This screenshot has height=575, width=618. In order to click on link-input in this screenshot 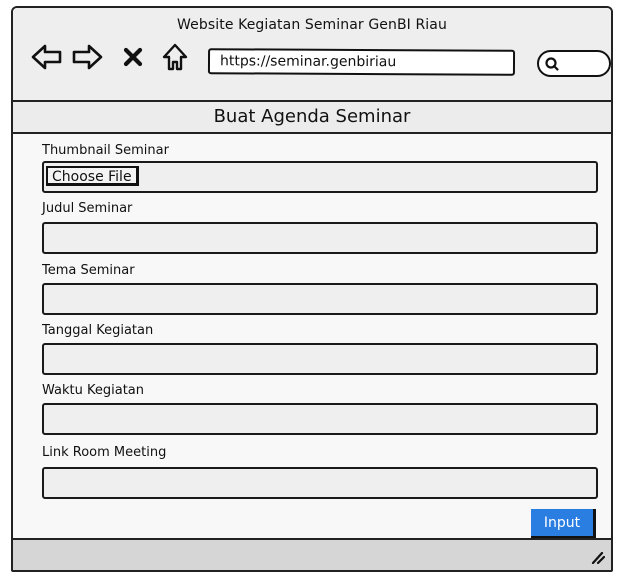, I will do `click(320, 483)`.